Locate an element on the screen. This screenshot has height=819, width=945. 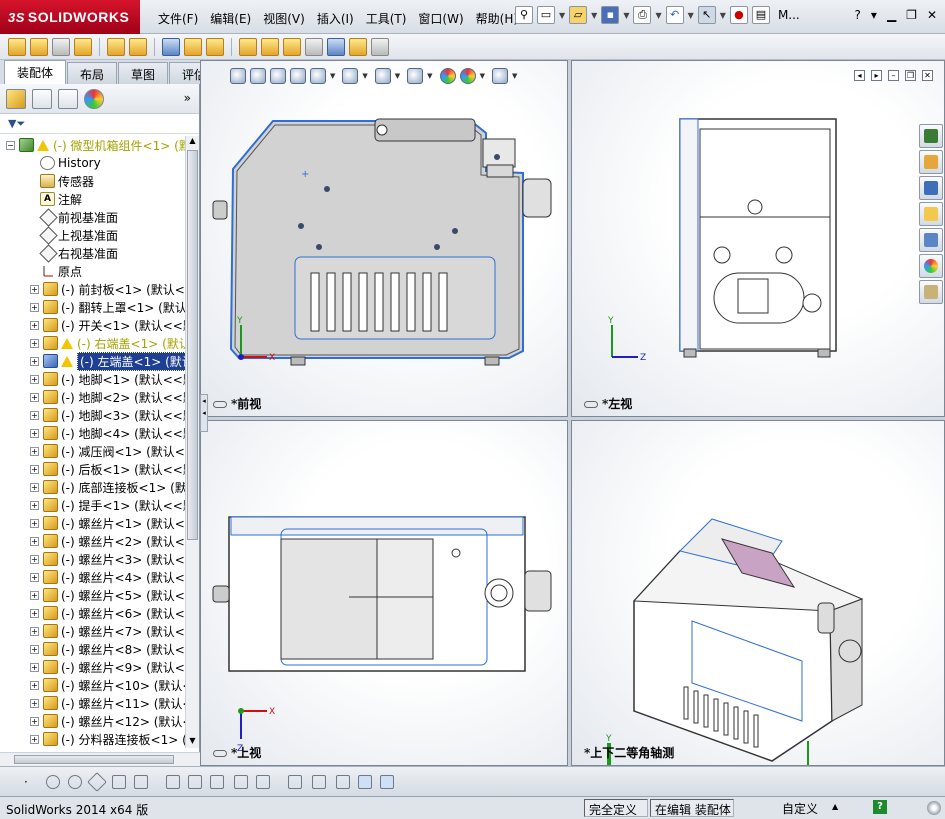
appearances-icon is located at coordinates (931, 266).